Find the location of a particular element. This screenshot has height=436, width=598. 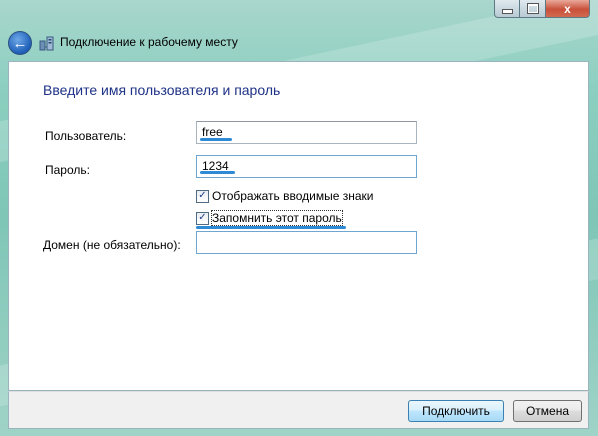

maximize-icon is located at coordinates (532, 8).